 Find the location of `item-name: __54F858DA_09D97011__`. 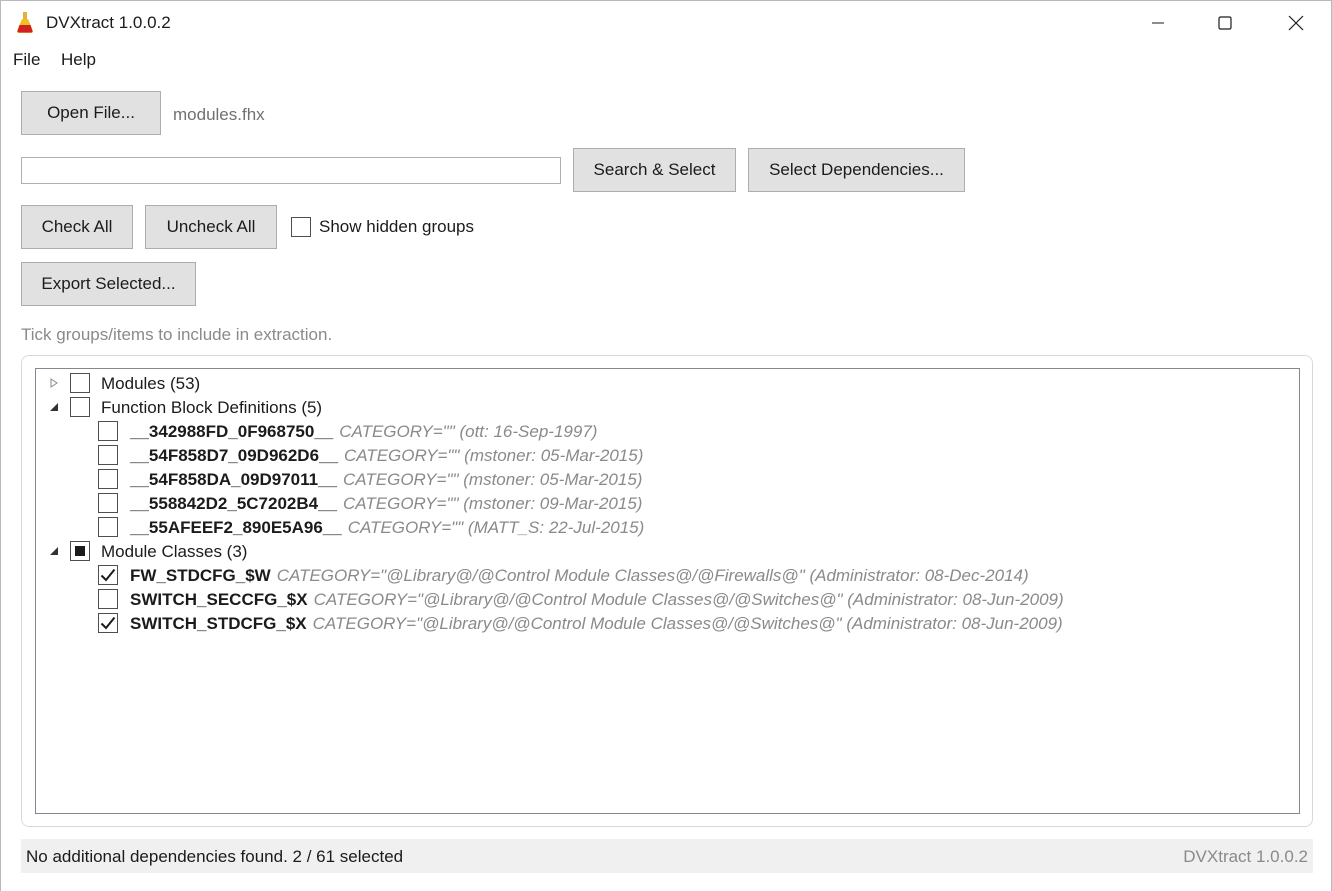

item-name: __54F858DA_09D97011__ is located at coordinates (234, 479).